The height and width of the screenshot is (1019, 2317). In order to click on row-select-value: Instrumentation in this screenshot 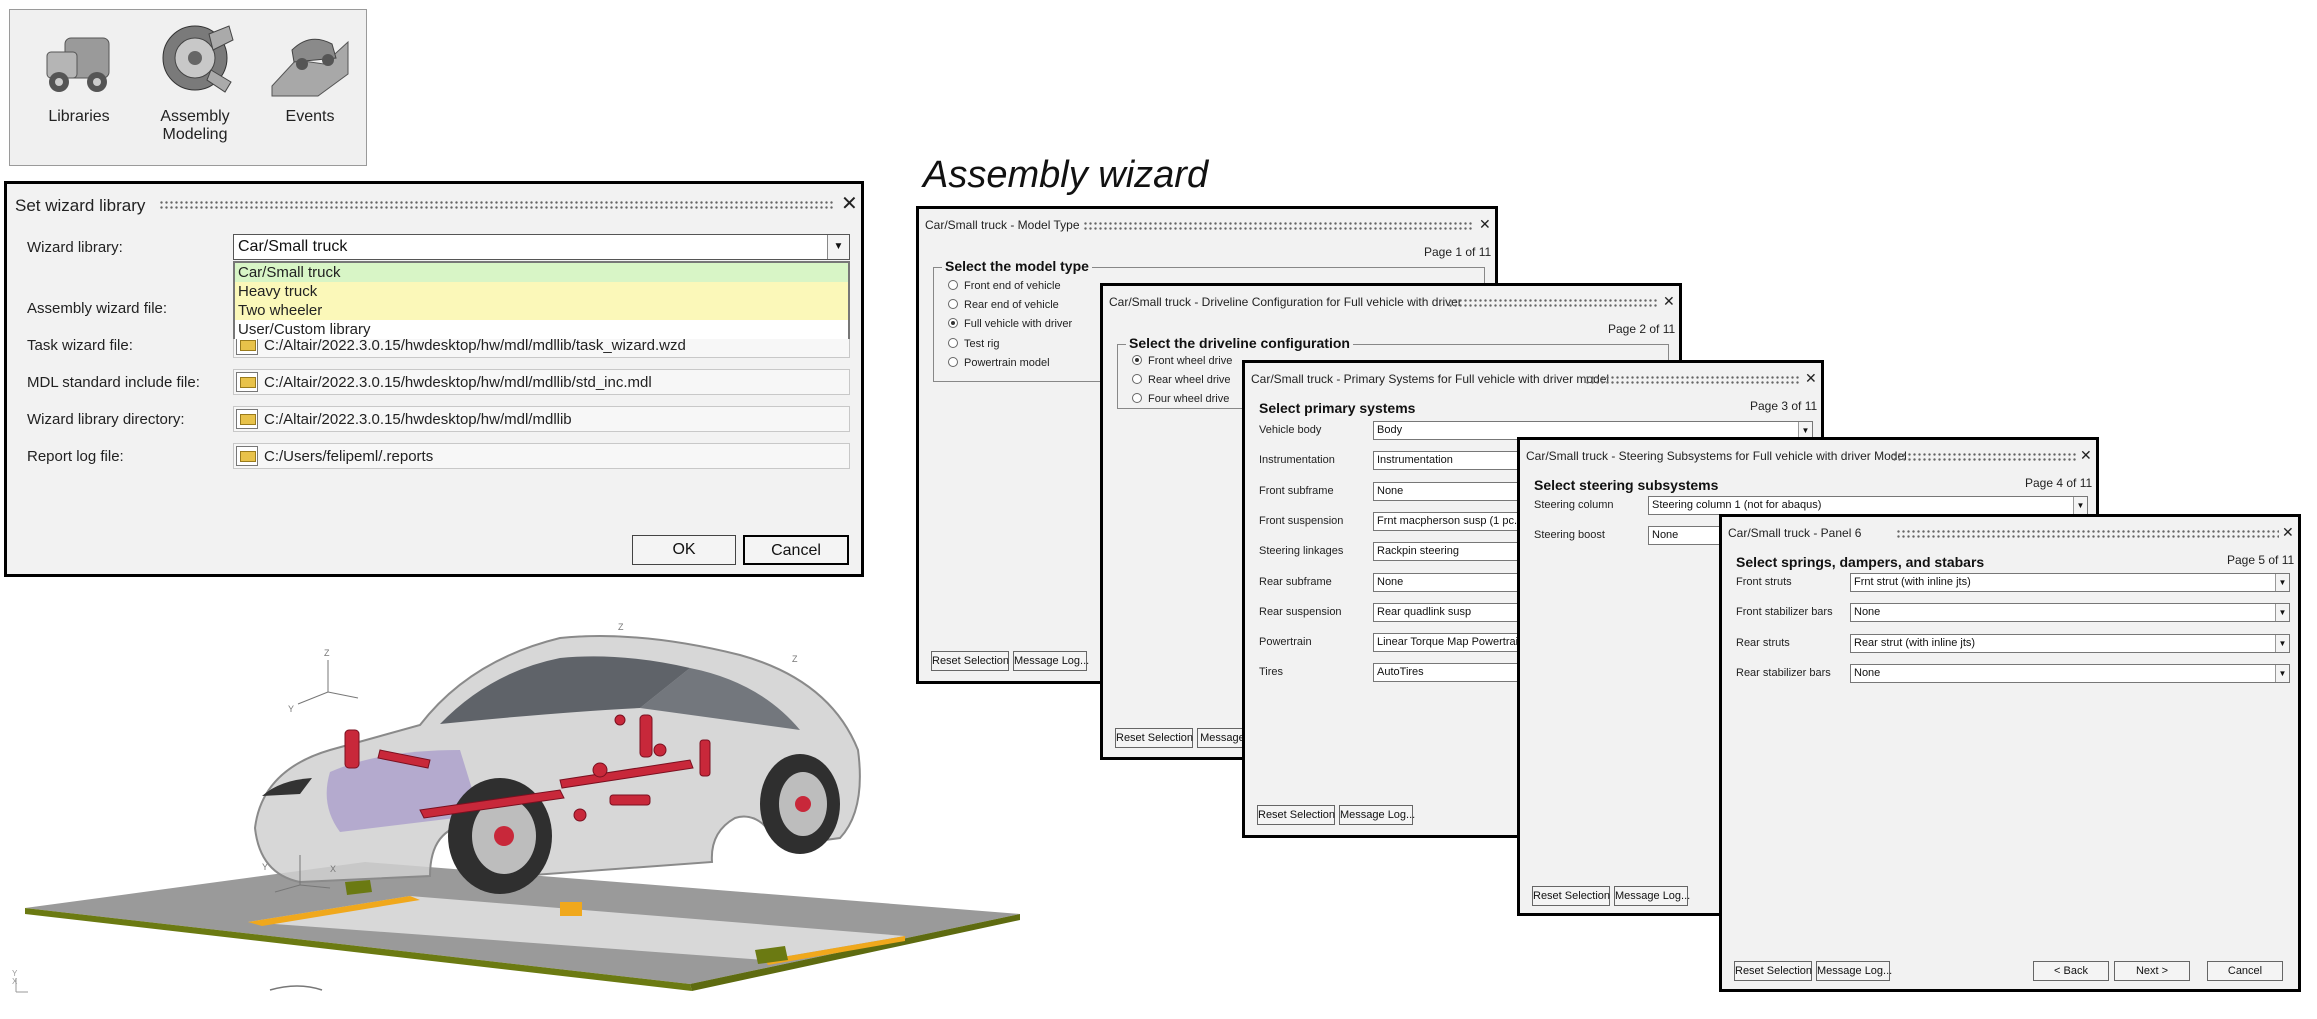, I will do `click(1415, 460)`.